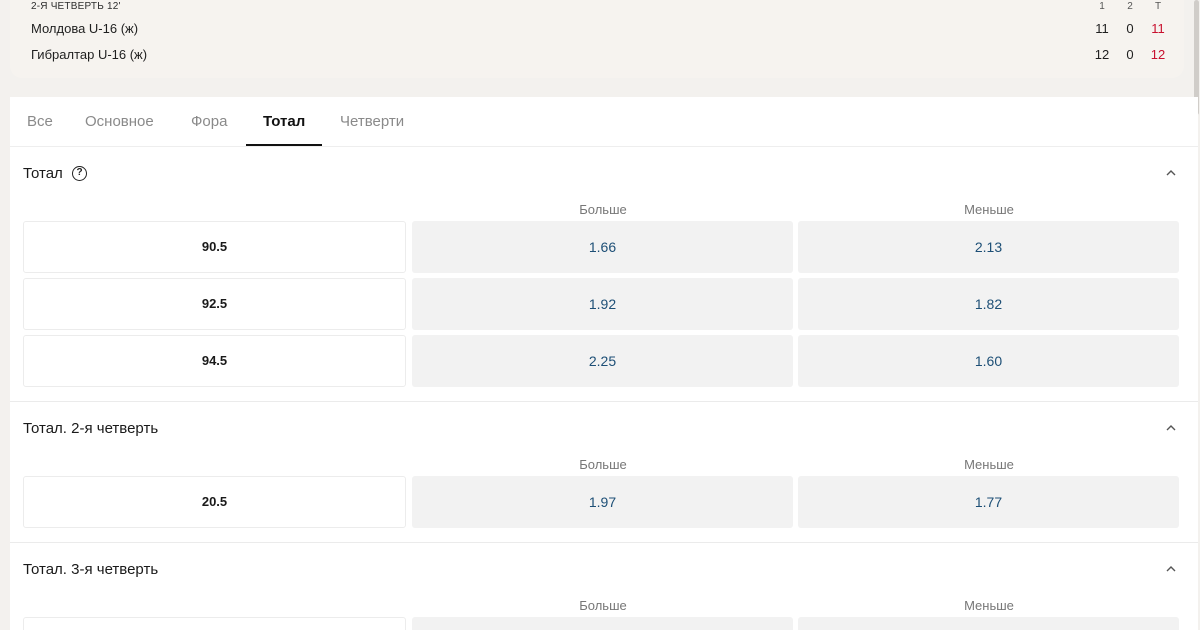 The image size is (1200, 630). I want to click on question-icon: ?, so click(79, 173).